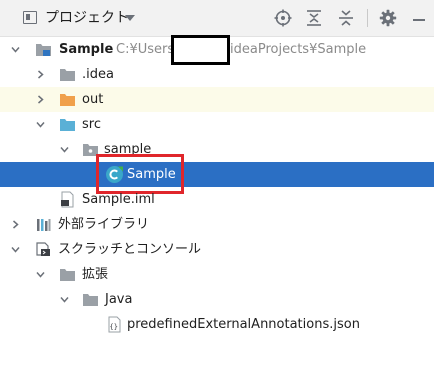  Describe the element at coordinates (419, 18) in the screenshot. I see `minimize-icon` at that location.